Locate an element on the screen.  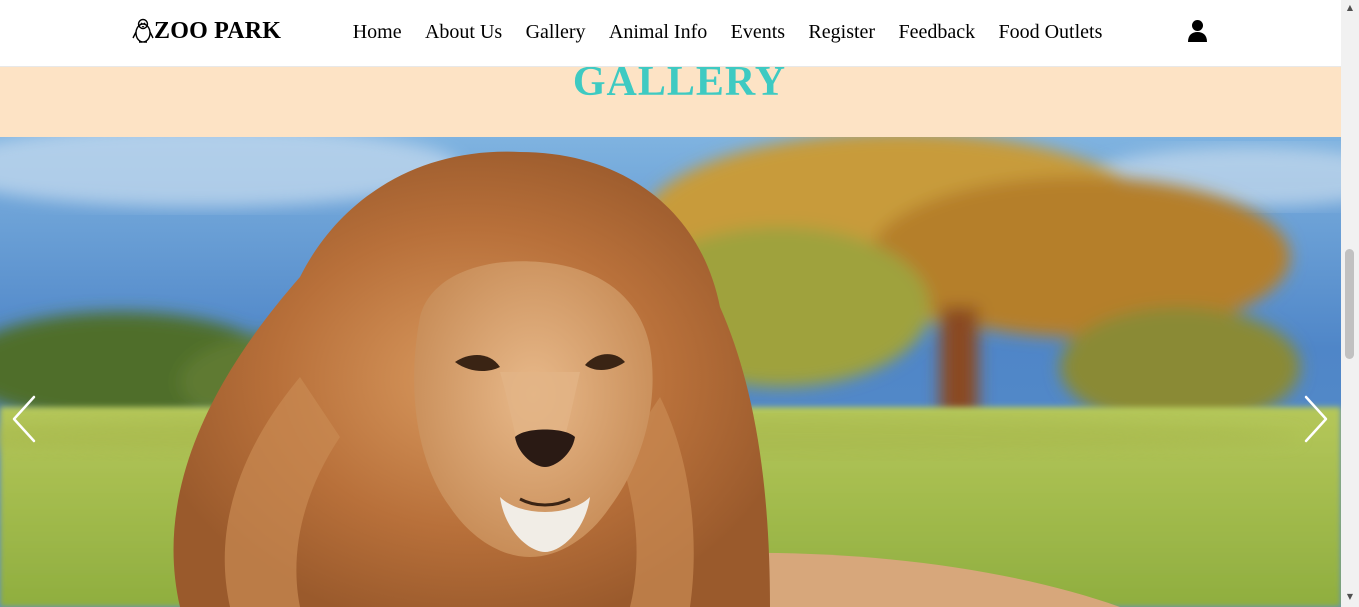
nav-link-register: Register is located at coordinates (842, 32).